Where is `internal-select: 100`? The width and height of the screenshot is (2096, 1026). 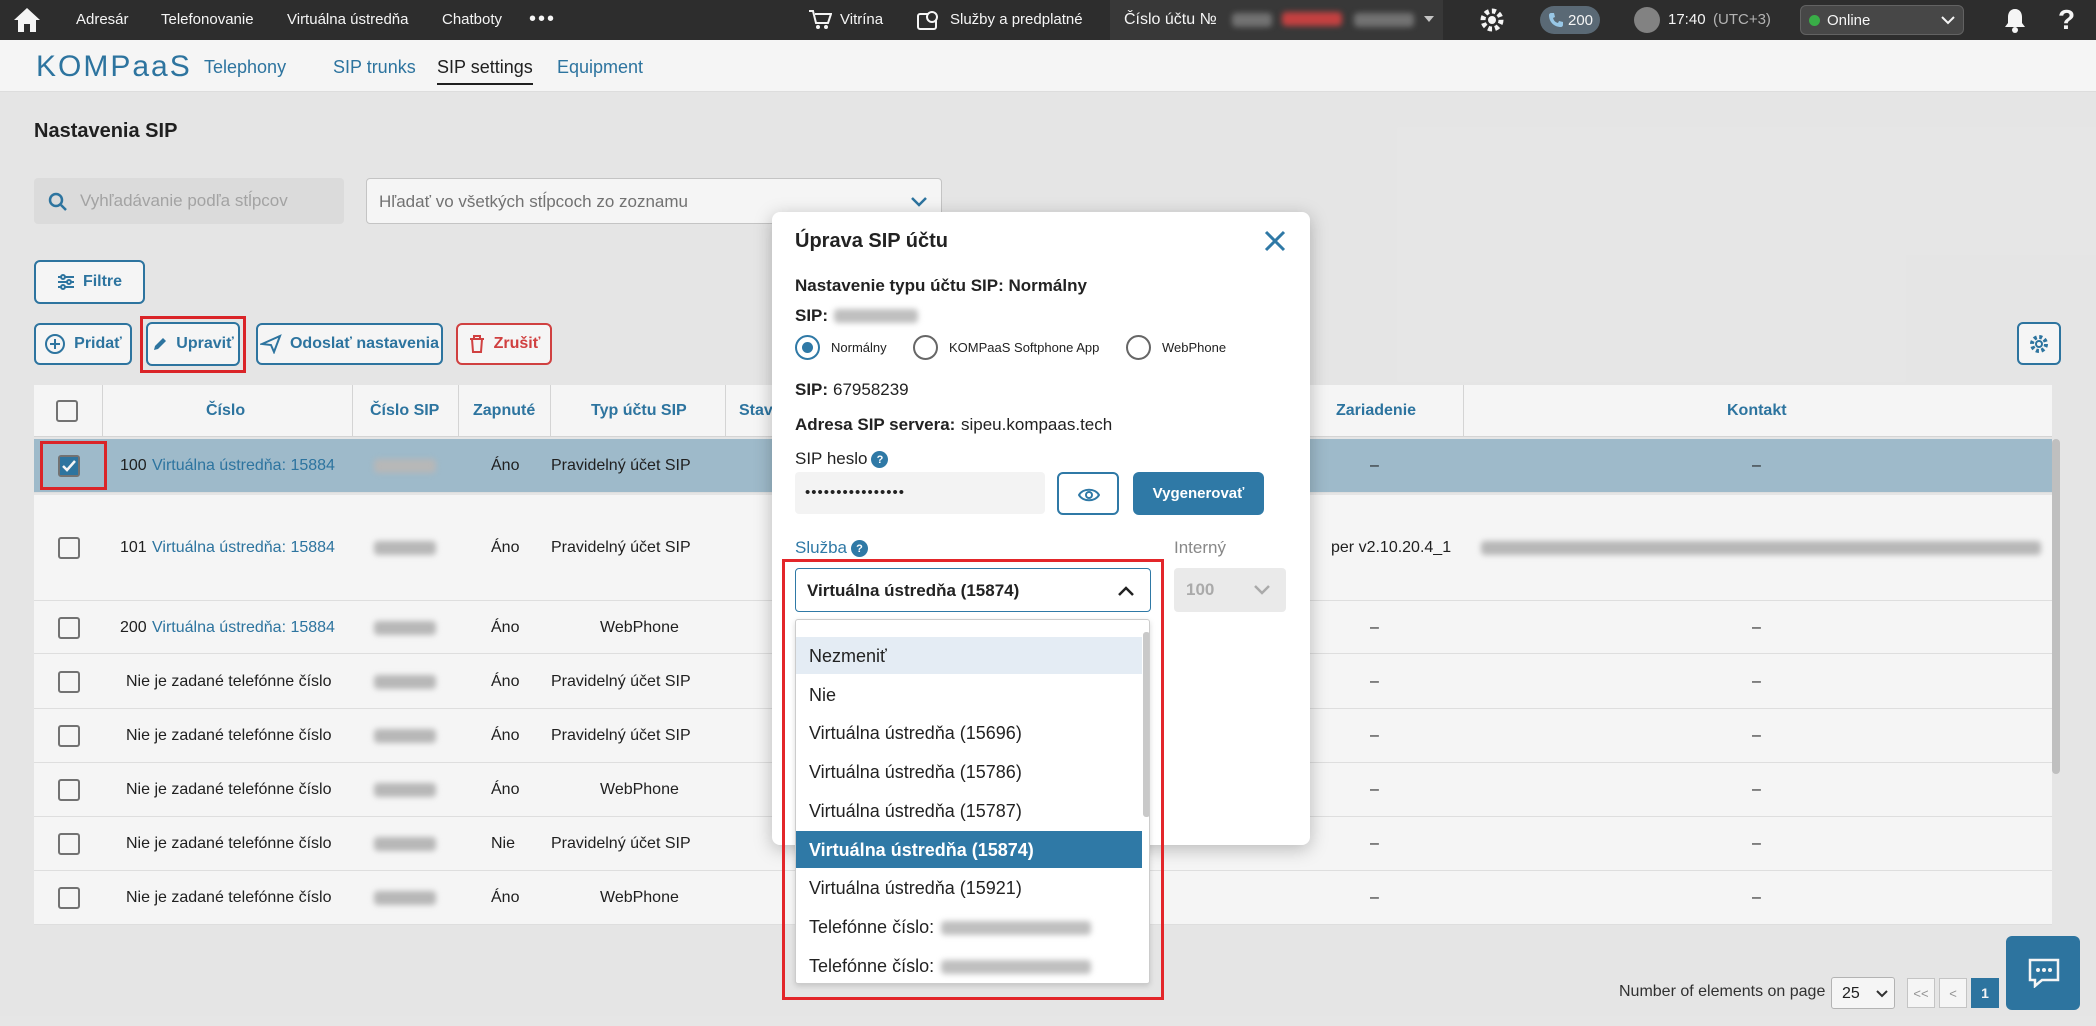
internal-select: 100 is located at coordinates (1230, 590).